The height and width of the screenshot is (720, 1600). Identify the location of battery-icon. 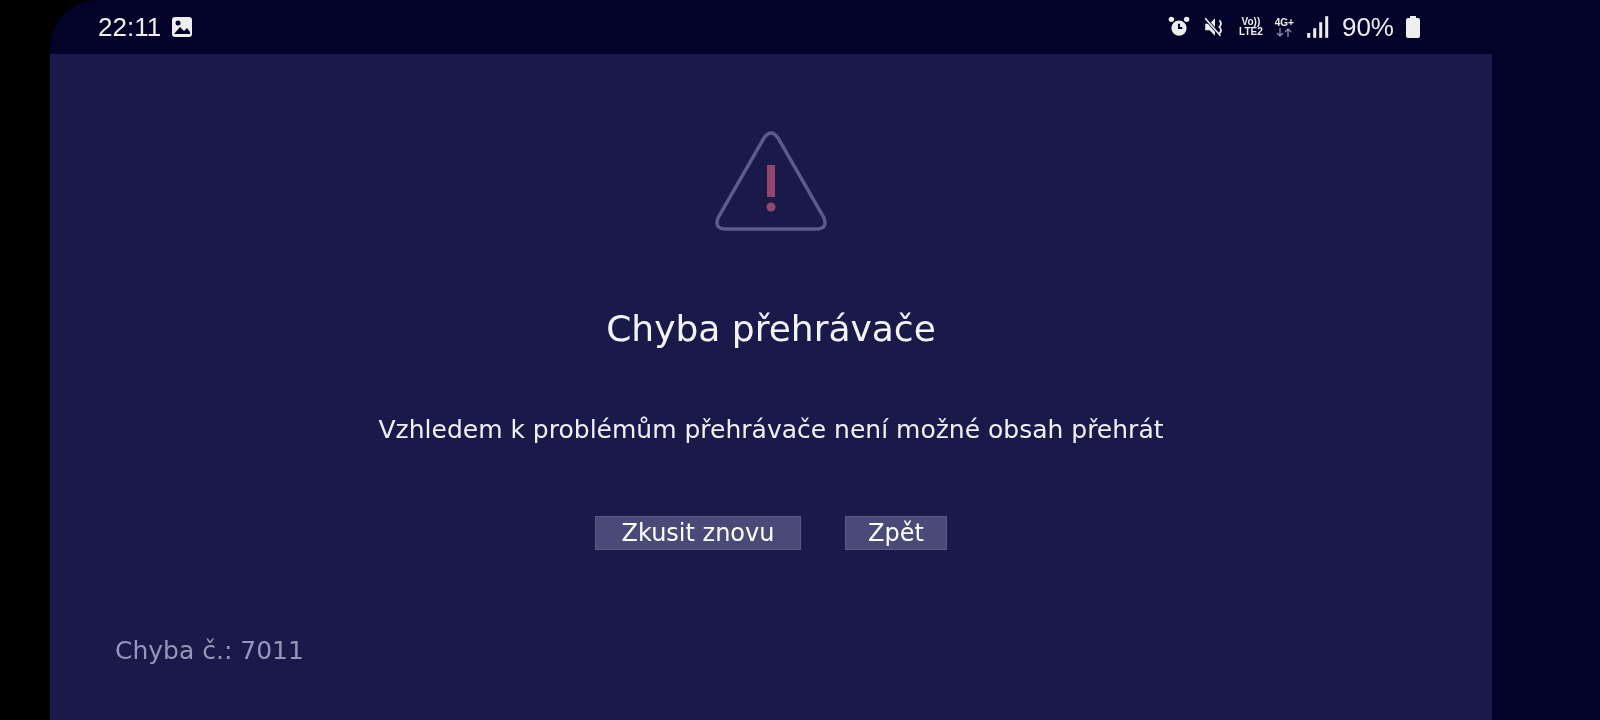
(1413, 27).